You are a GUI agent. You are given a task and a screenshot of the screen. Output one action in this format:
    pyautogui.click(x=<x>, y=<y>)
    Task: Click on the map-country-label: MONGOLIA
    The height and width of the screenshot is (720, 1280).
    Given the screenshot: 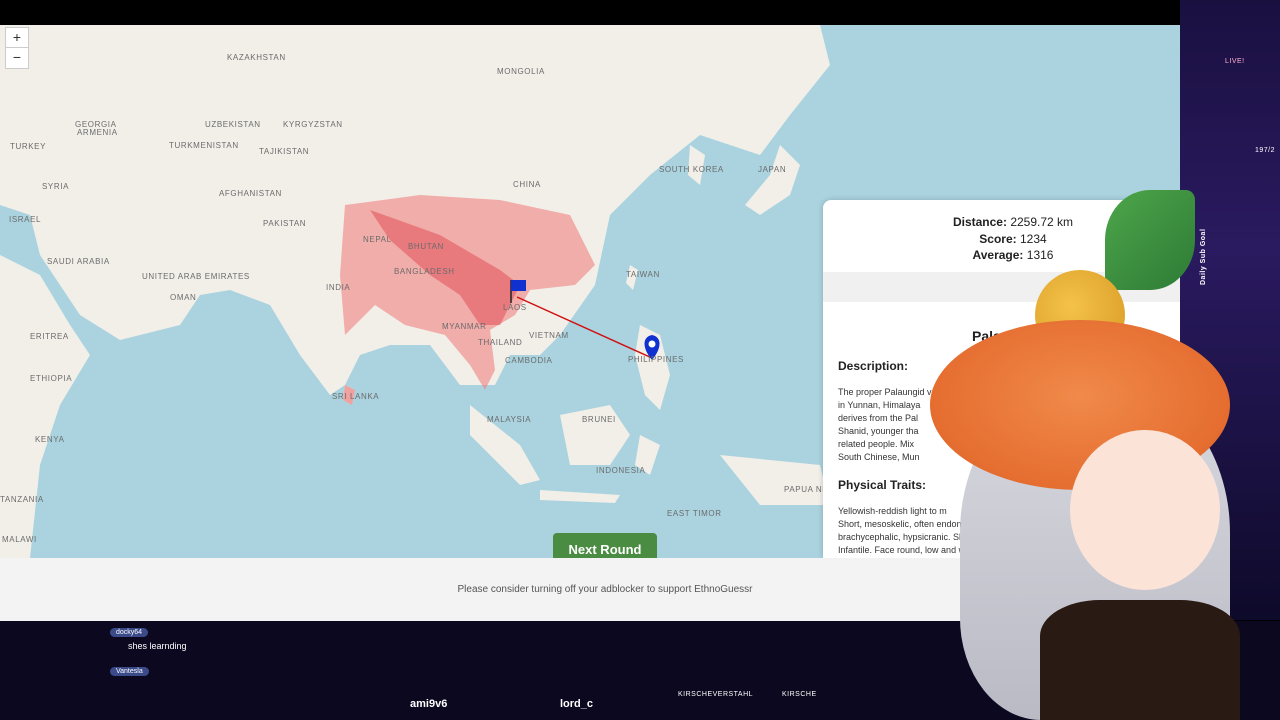 What is the action you would take?
    pyautogui.click(x=521, y=71)
    